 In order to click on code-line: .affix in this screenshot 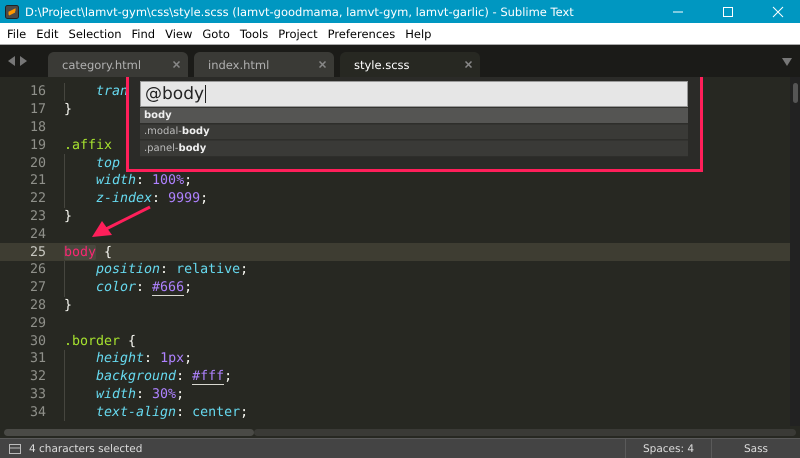, I will do `click(88, 145)`.